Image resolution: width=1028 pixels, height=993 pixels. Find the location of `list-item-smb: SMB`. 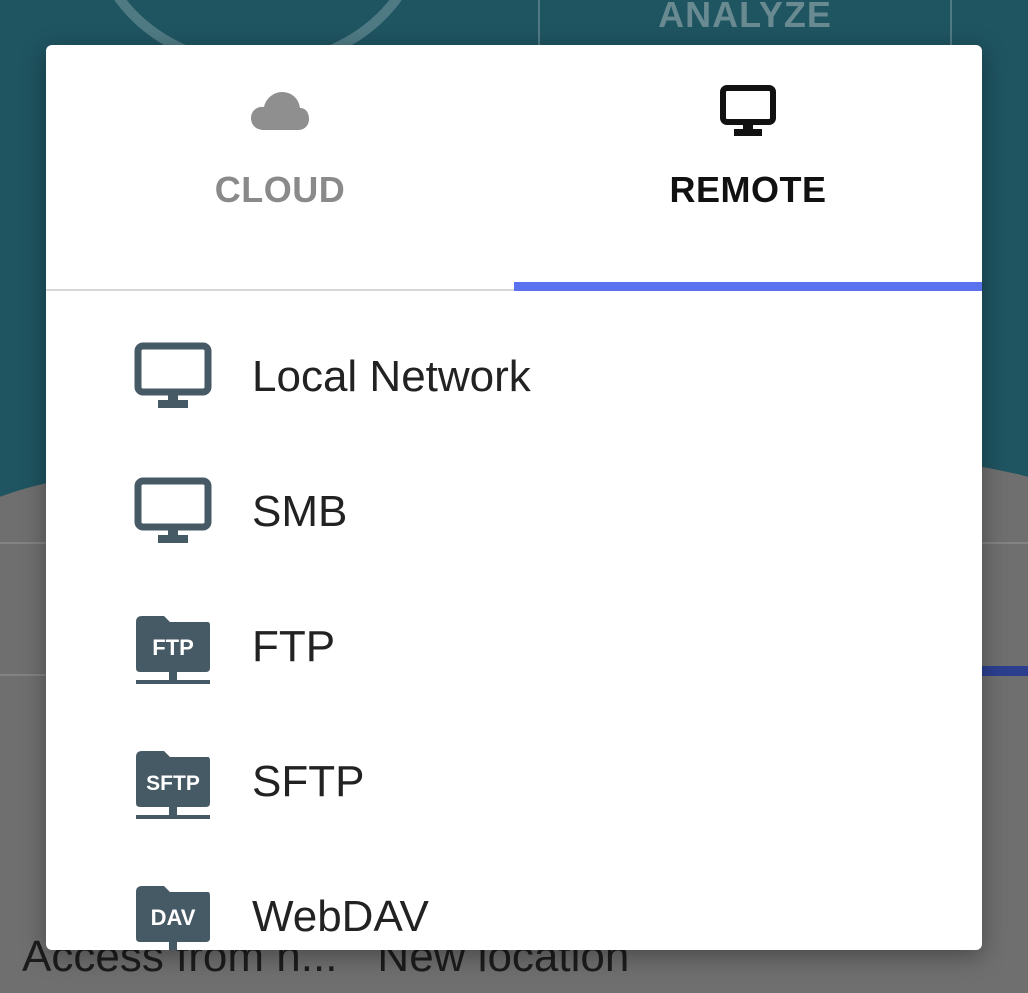

list-item-smb: SMB is located at coordinates (514, 511).